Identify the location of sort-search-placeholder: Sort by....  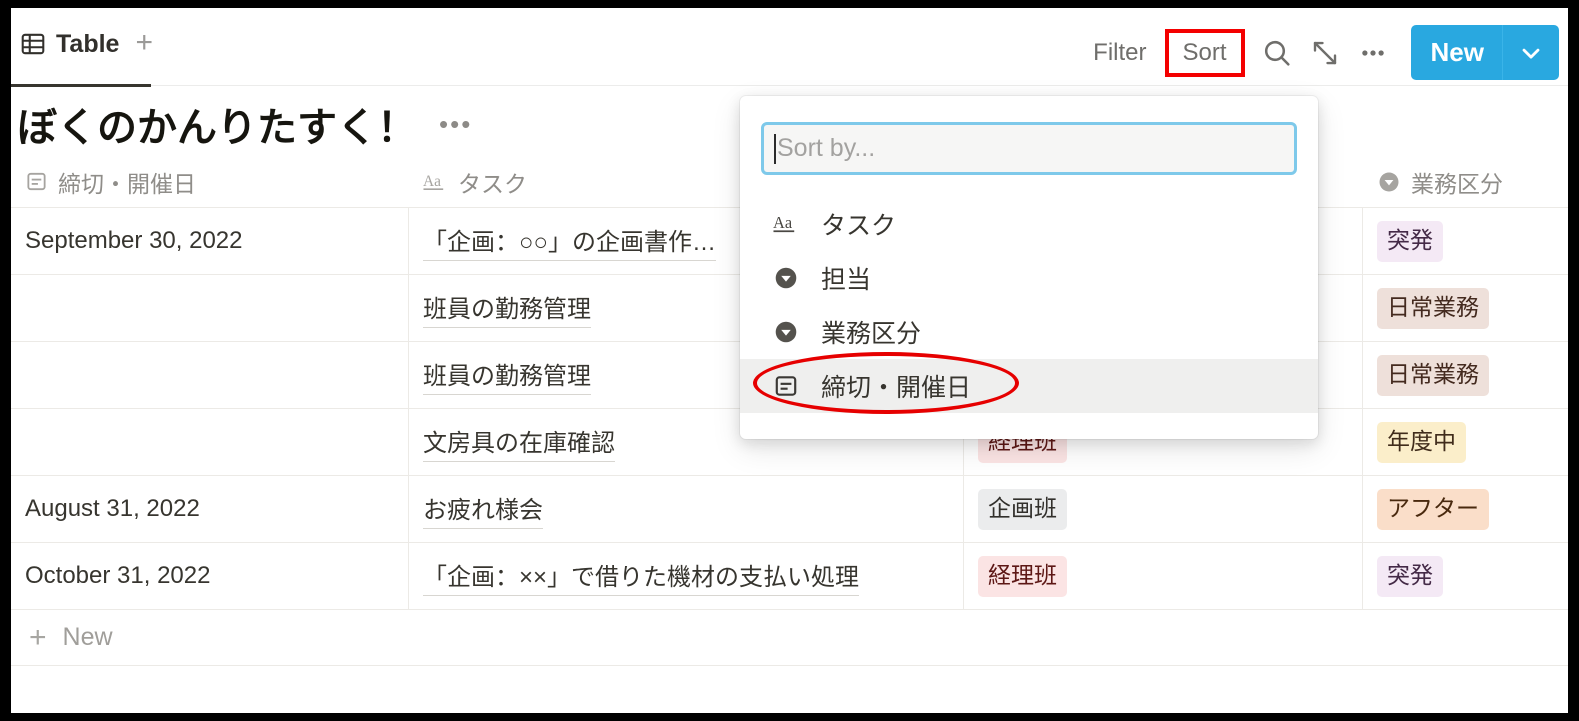
(826, 148).